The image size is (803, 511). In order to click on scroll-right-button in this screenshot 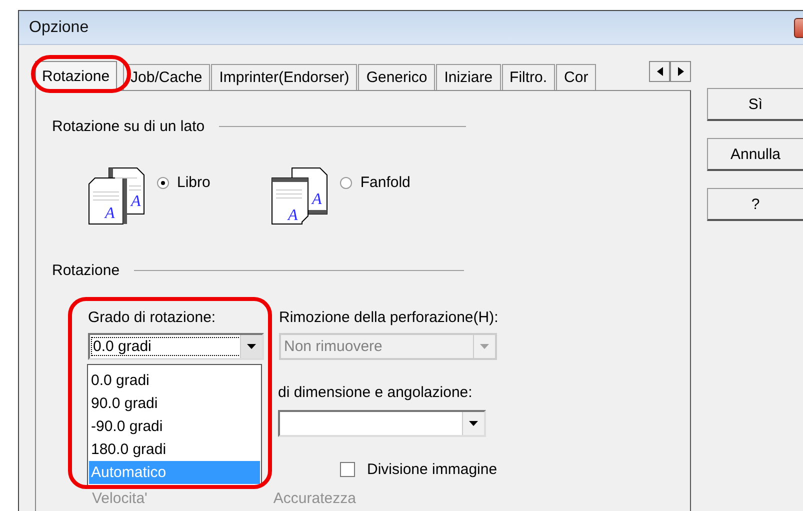, I will do `click(680, 71)`.